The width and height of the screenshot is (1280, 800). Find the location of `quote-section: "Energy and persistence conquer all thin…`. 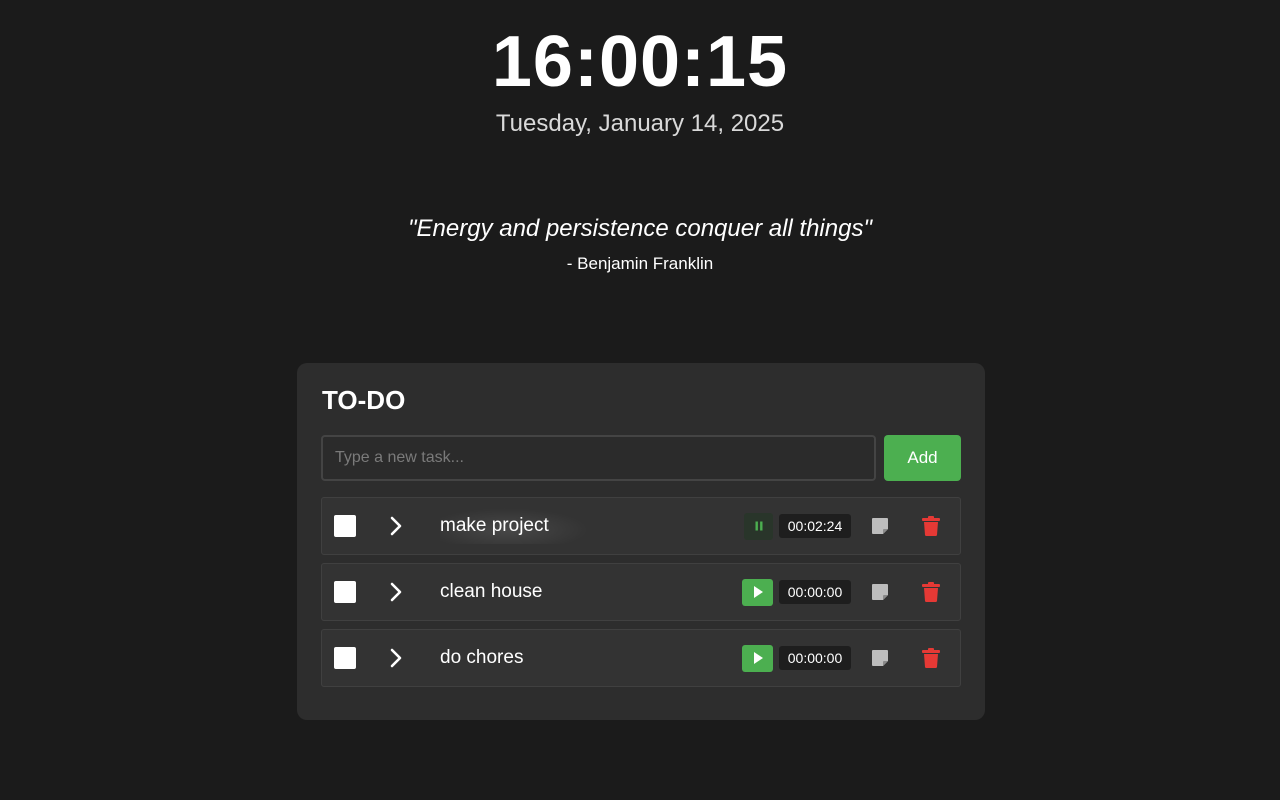

quote-section: "Energy and persistence conquer all thin… is located at coordinates (640, 244).